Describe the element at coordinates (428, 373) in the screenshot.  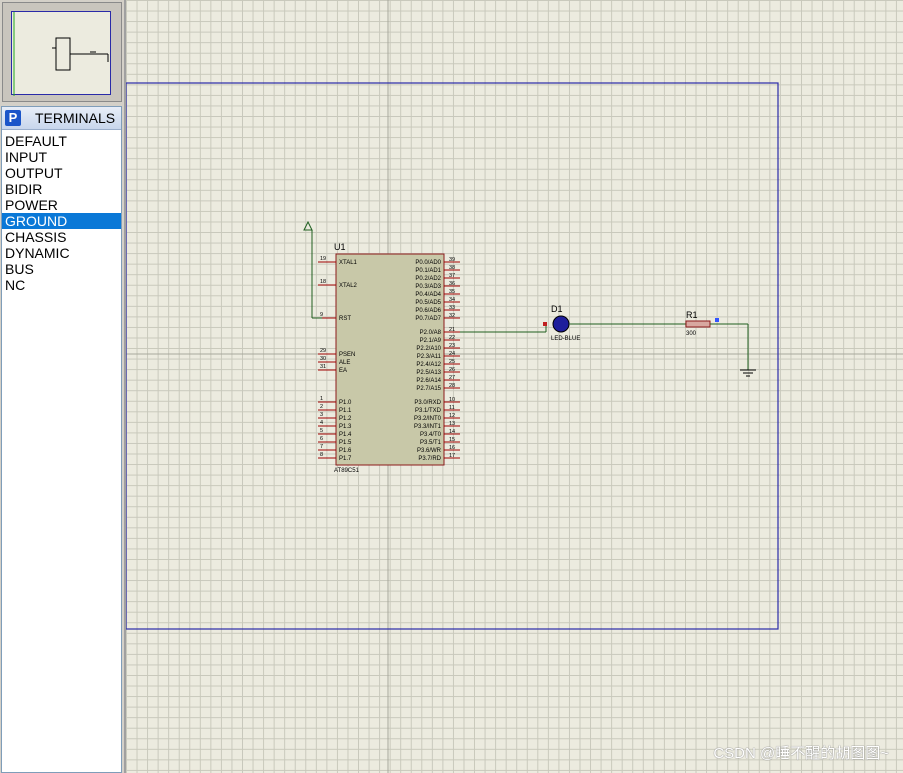
I see `u1-pin-name: P2.5/A13` at that location.